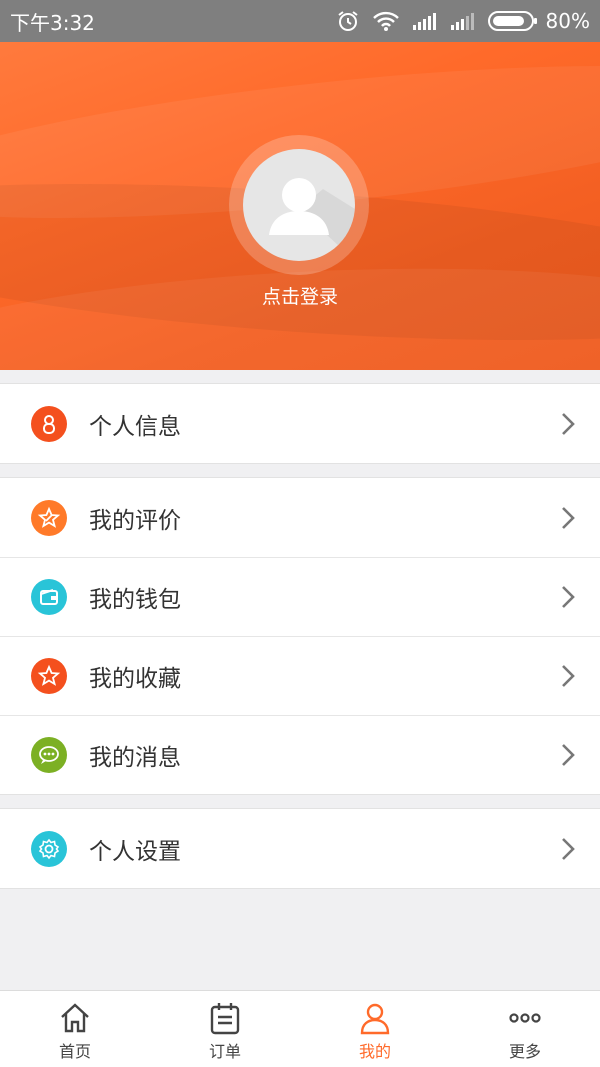 This screenshot has width=600, height=1067. I want to click on wallet-icon, so click(49, 597).